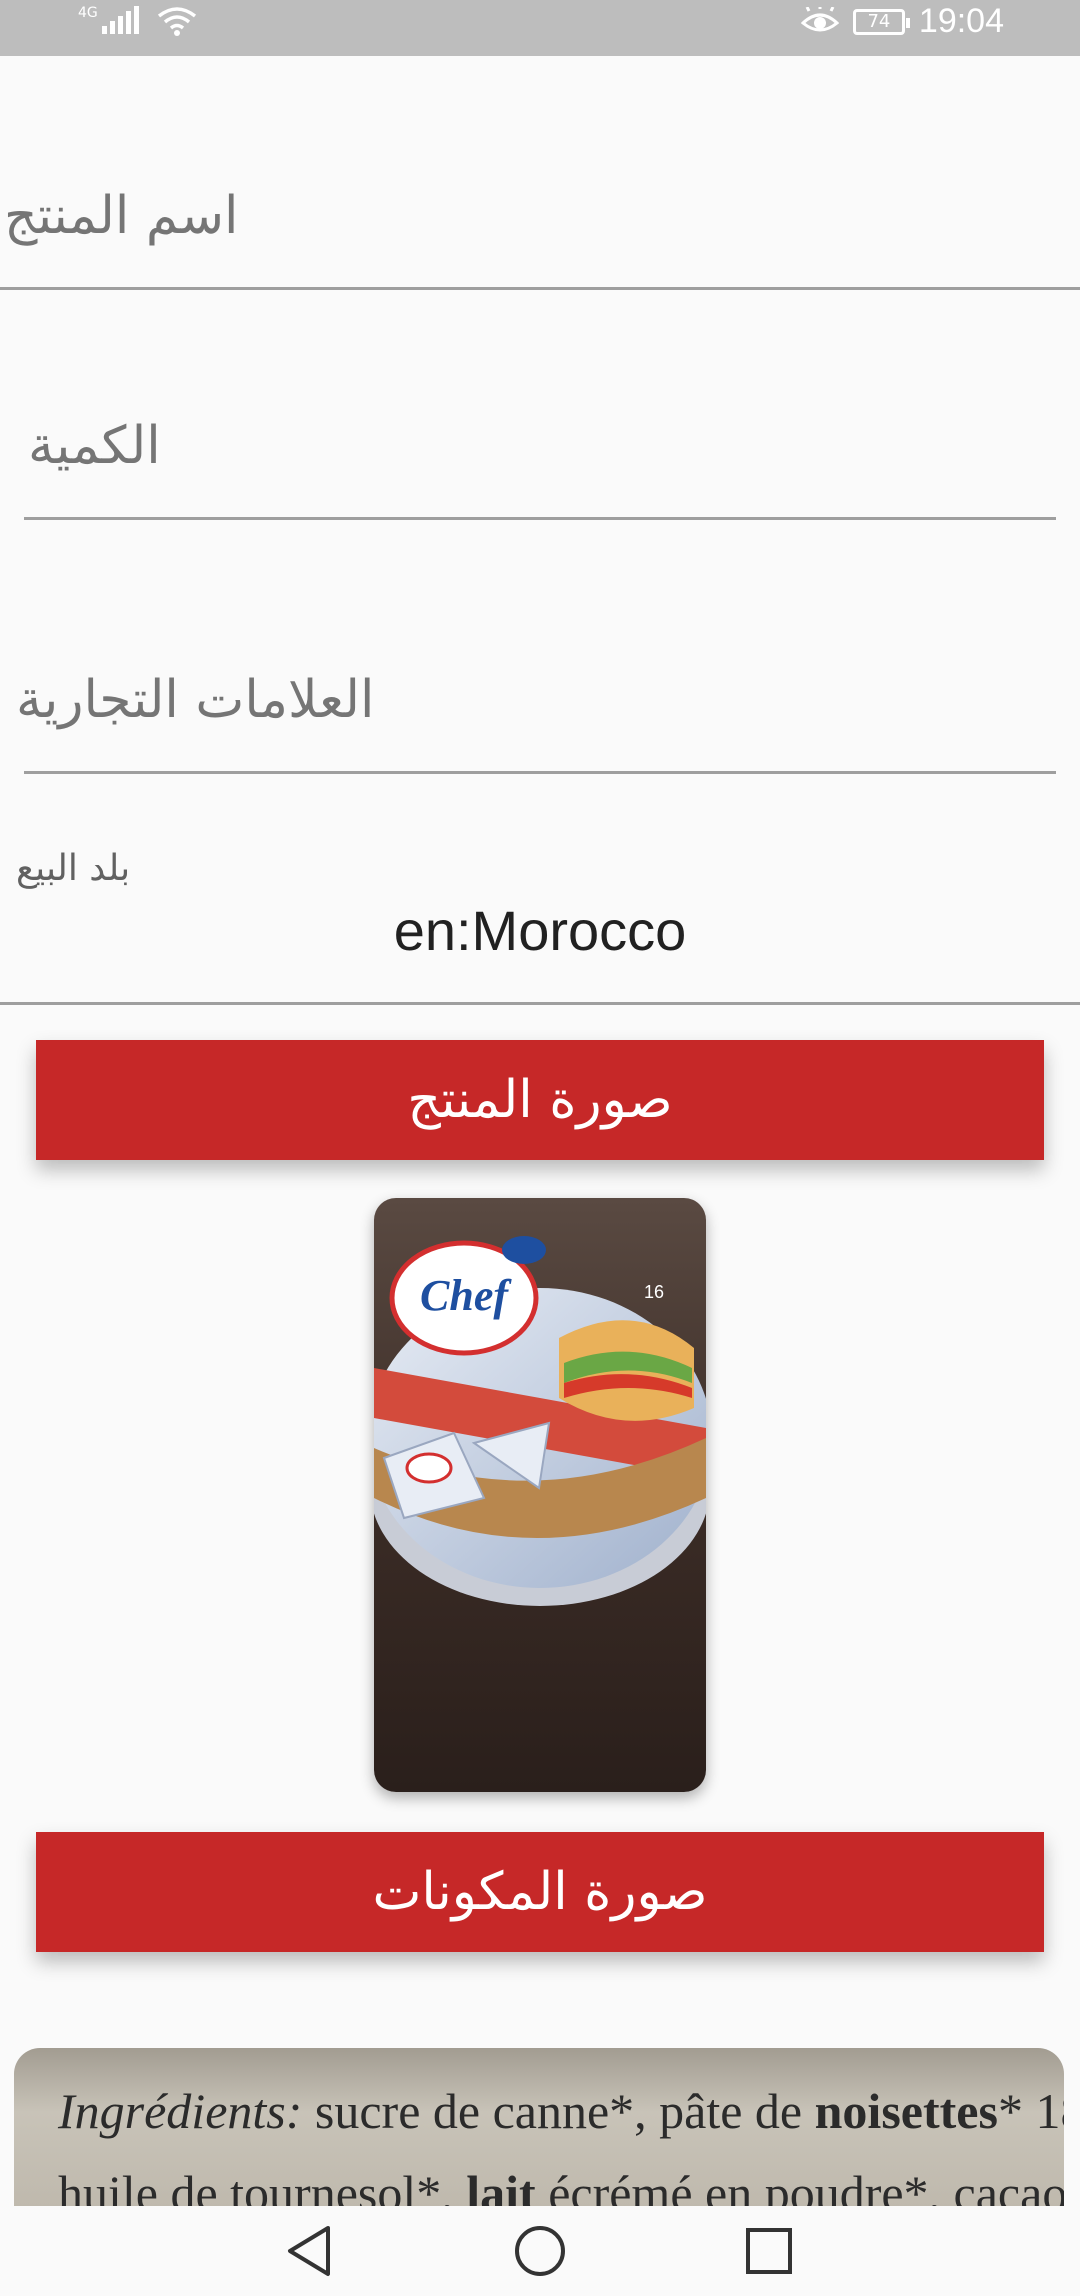 This screenshot has height=2296, width=1080. Describe the element at coordinates (540, 1892) in the screenshot. I see `ingredients-photo-button: صورة المكونات` at that location.